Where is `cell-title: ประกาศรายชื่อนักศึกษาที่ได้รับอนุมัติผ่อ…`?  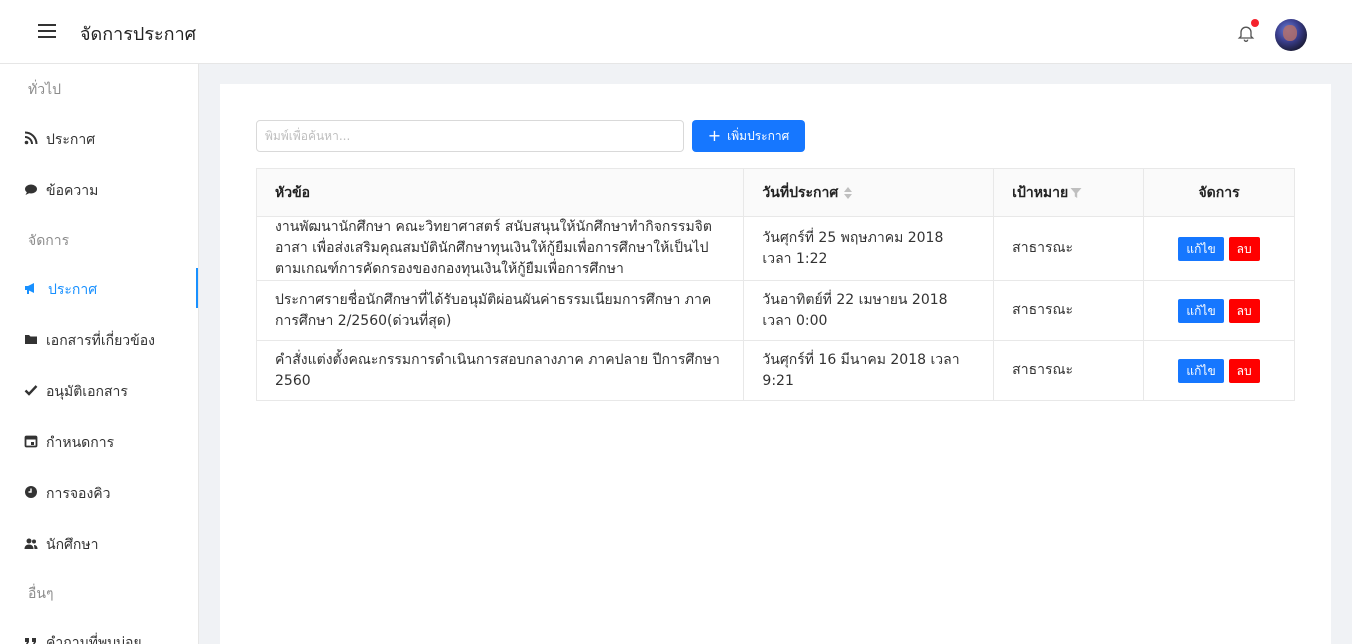 cell-title: ประกาศรายชื่อนักศึกษาที่ได้รับอนุมัติผ่อ… is located at coordinates (500, 310).